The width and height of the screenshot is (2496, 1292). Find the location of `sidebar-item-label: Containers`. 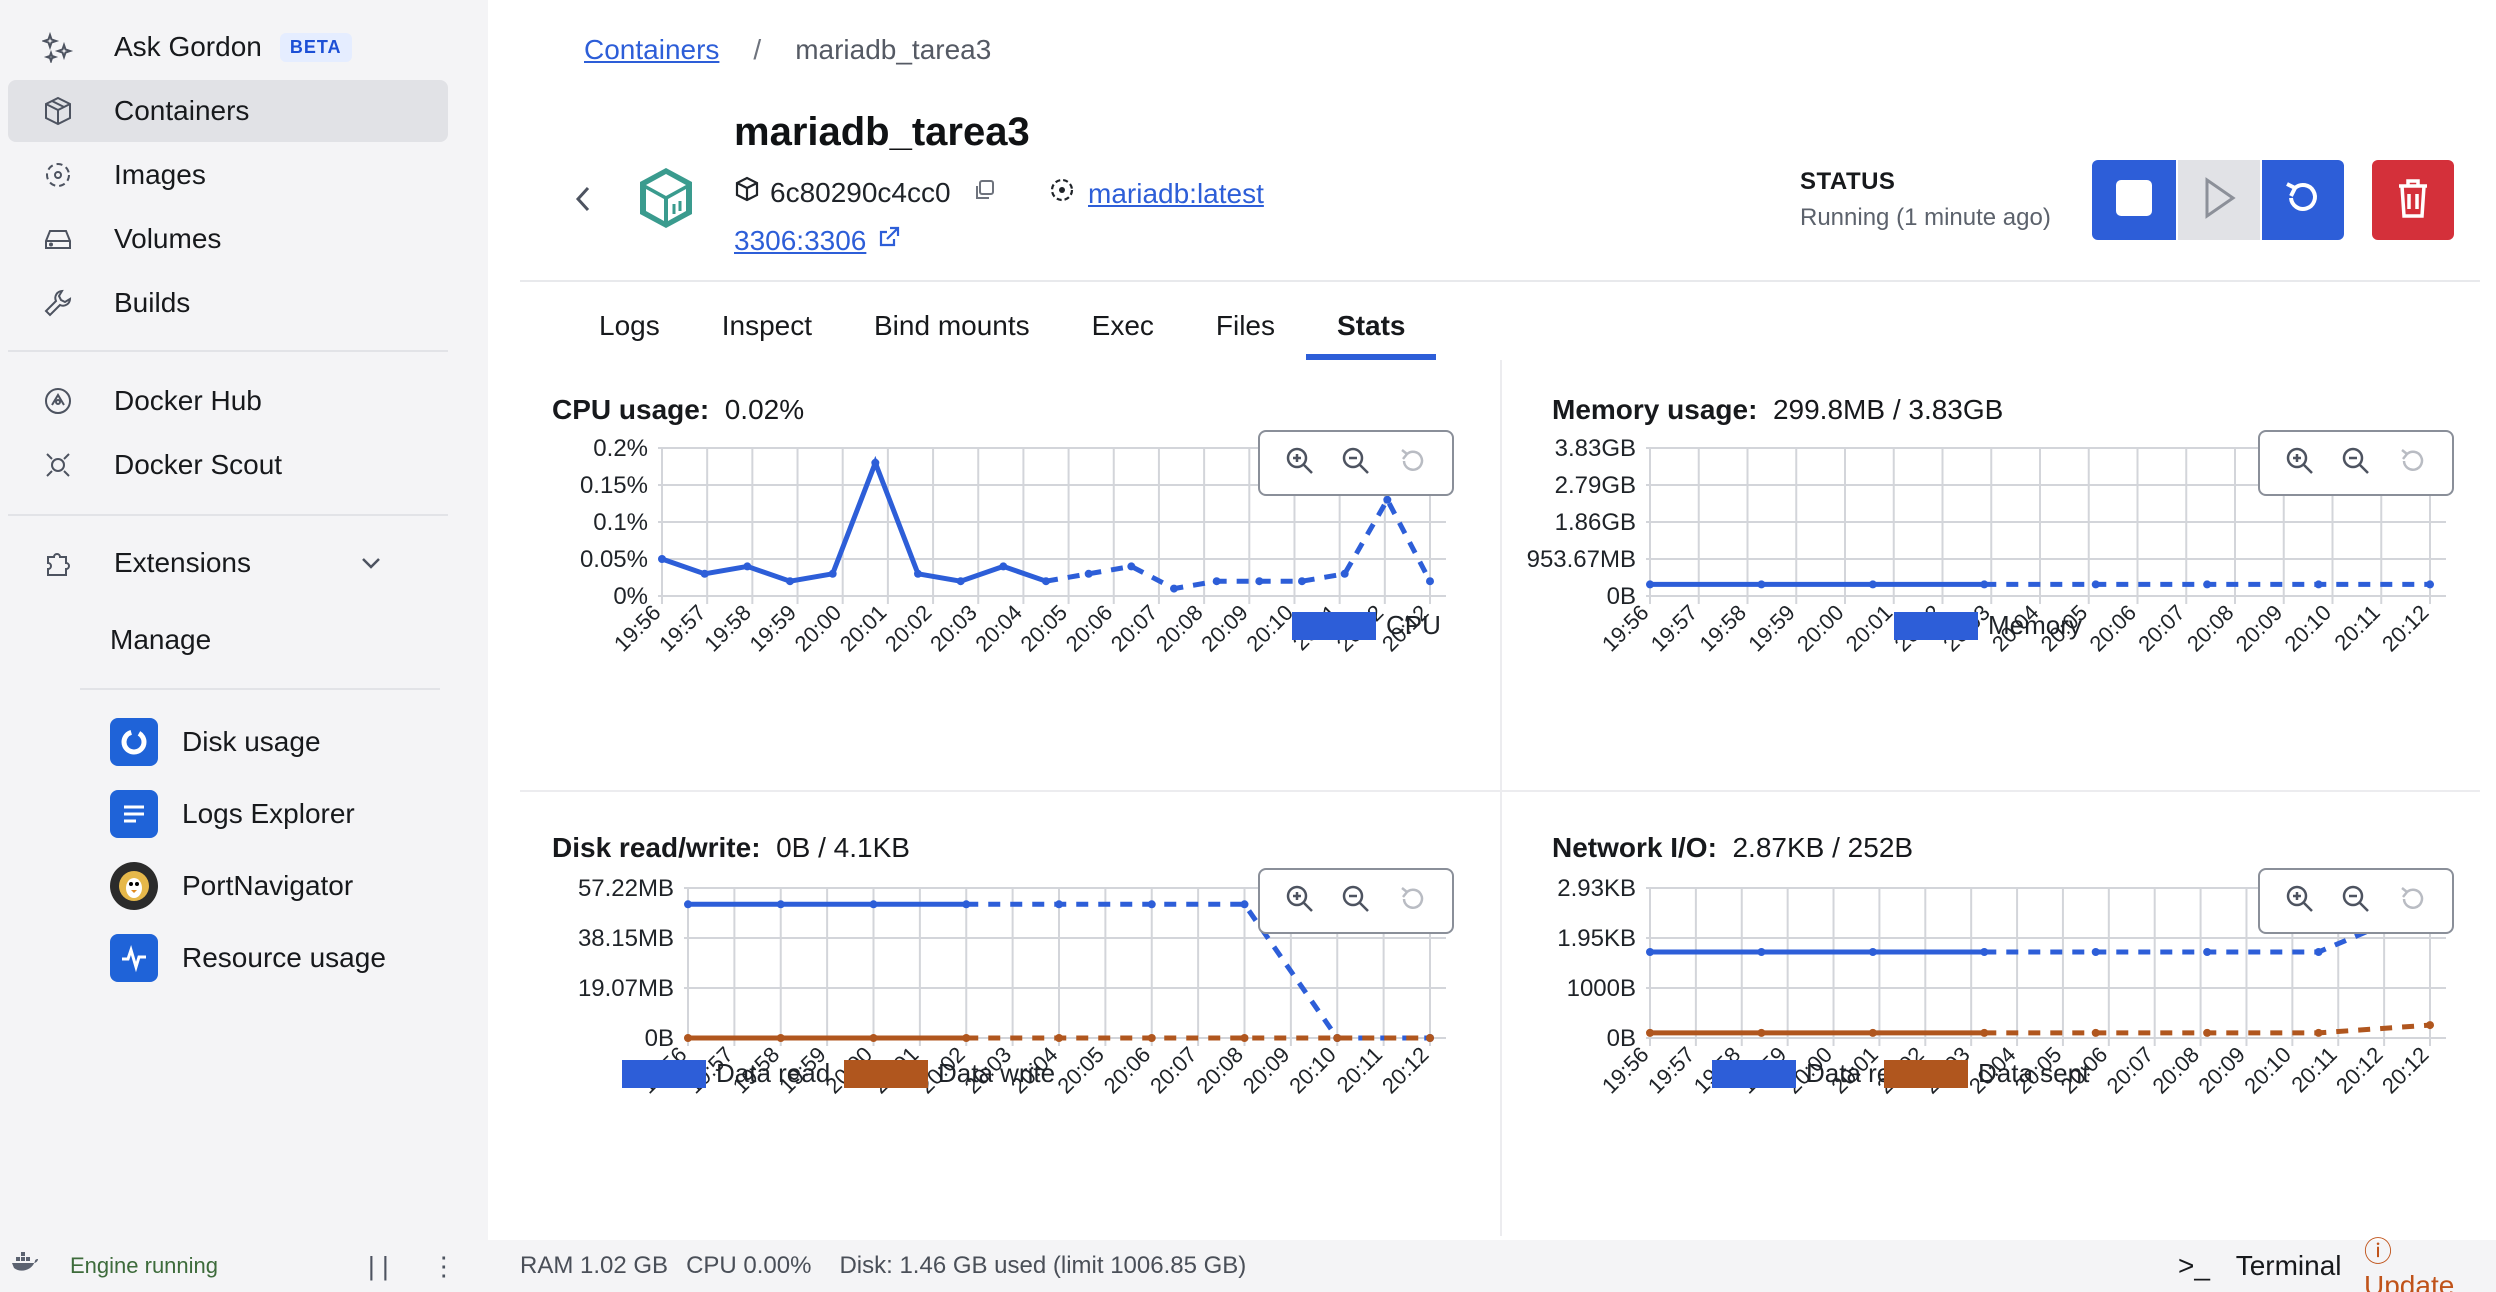

sidebar-item-label: Containers is located at coordinates (182, 110).